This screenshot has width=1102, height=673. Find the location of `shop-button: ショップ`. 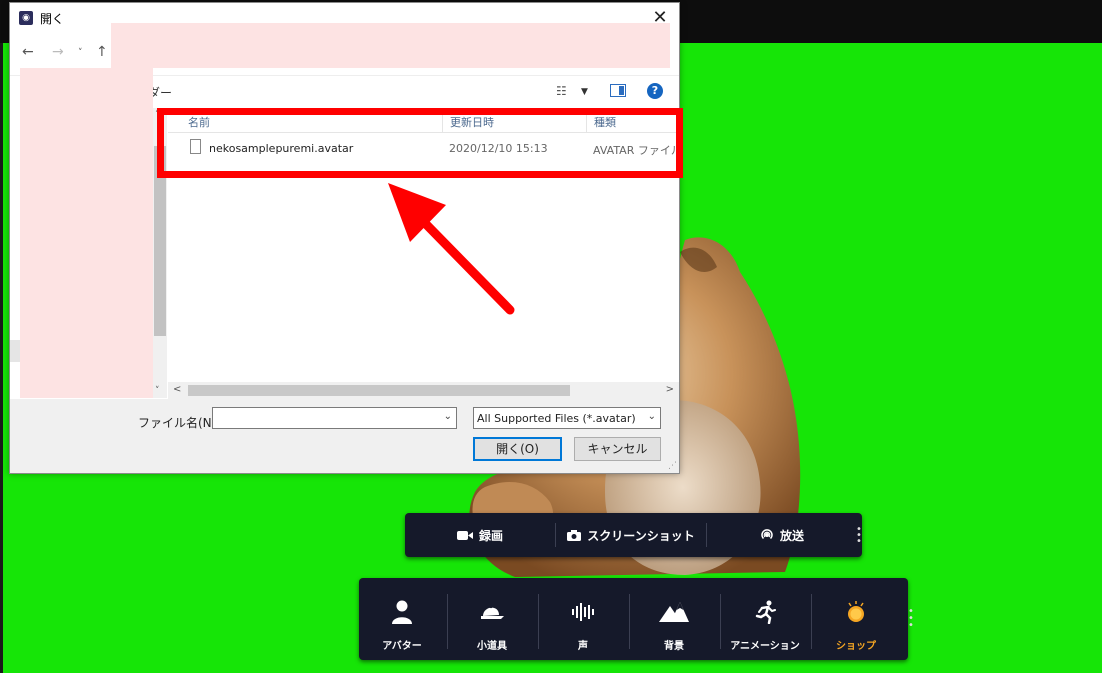

shop-button: ショップ is located at coordinates (856, 619).